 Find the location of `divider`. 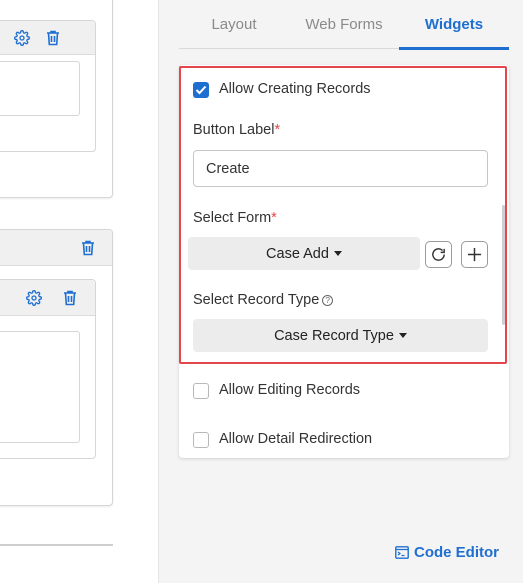

divider is located at coordinates (56, 545).